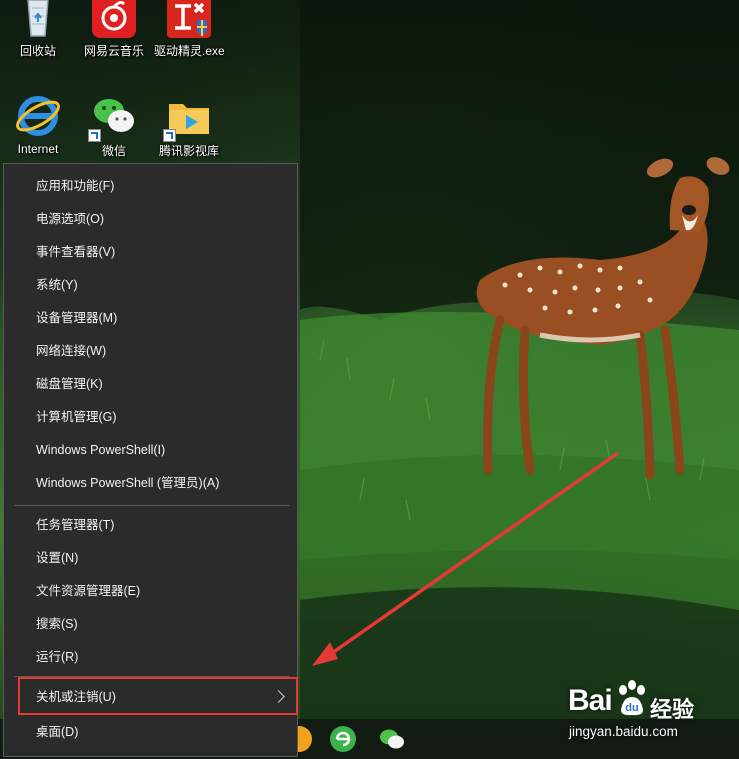  I want to click on menu-item-search: 搜索(S), so click(150, 624).